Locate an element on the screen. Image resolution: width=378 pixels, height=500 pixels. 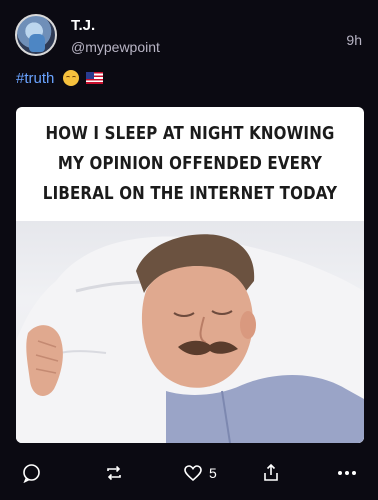
share-button is located at coordinates (271, 473).